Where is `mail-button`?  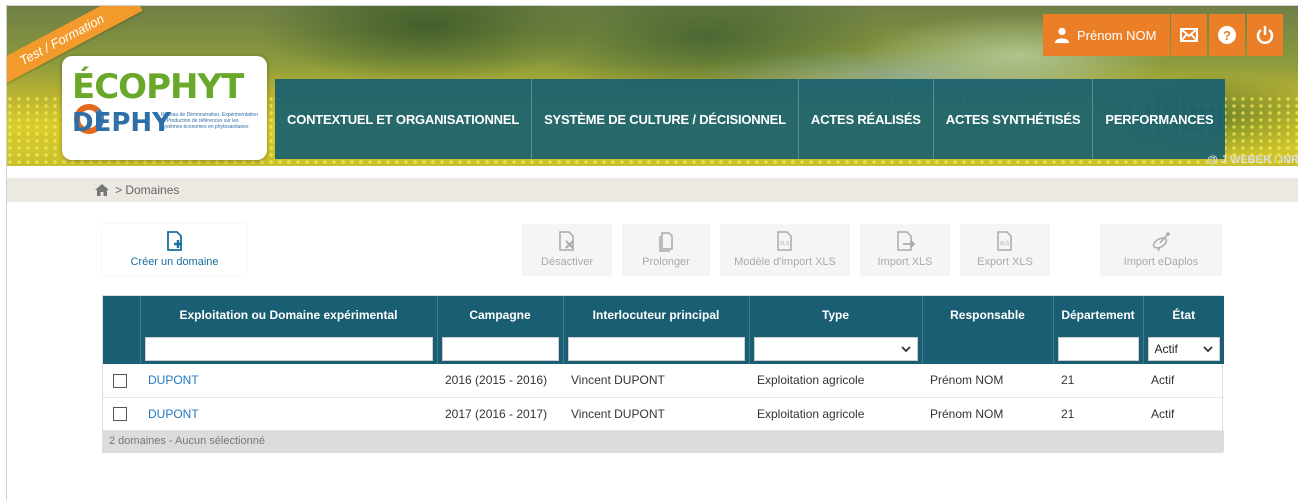 mail-button is located at coordinates (1189, 35).